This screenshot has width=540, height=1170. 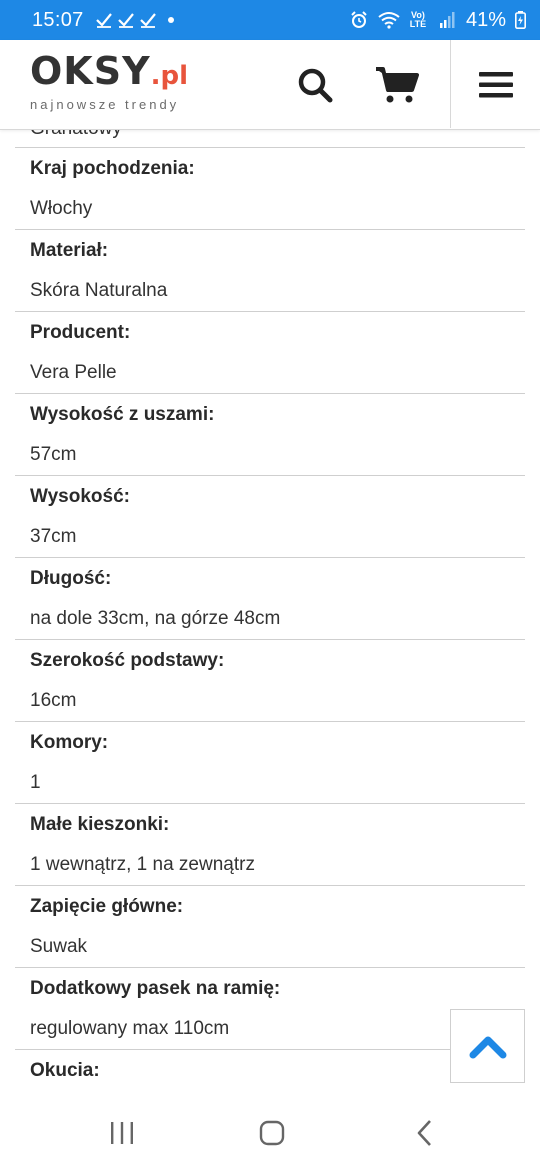 I want to click on logo-suffix: .pl, so click(x=169, y=76).